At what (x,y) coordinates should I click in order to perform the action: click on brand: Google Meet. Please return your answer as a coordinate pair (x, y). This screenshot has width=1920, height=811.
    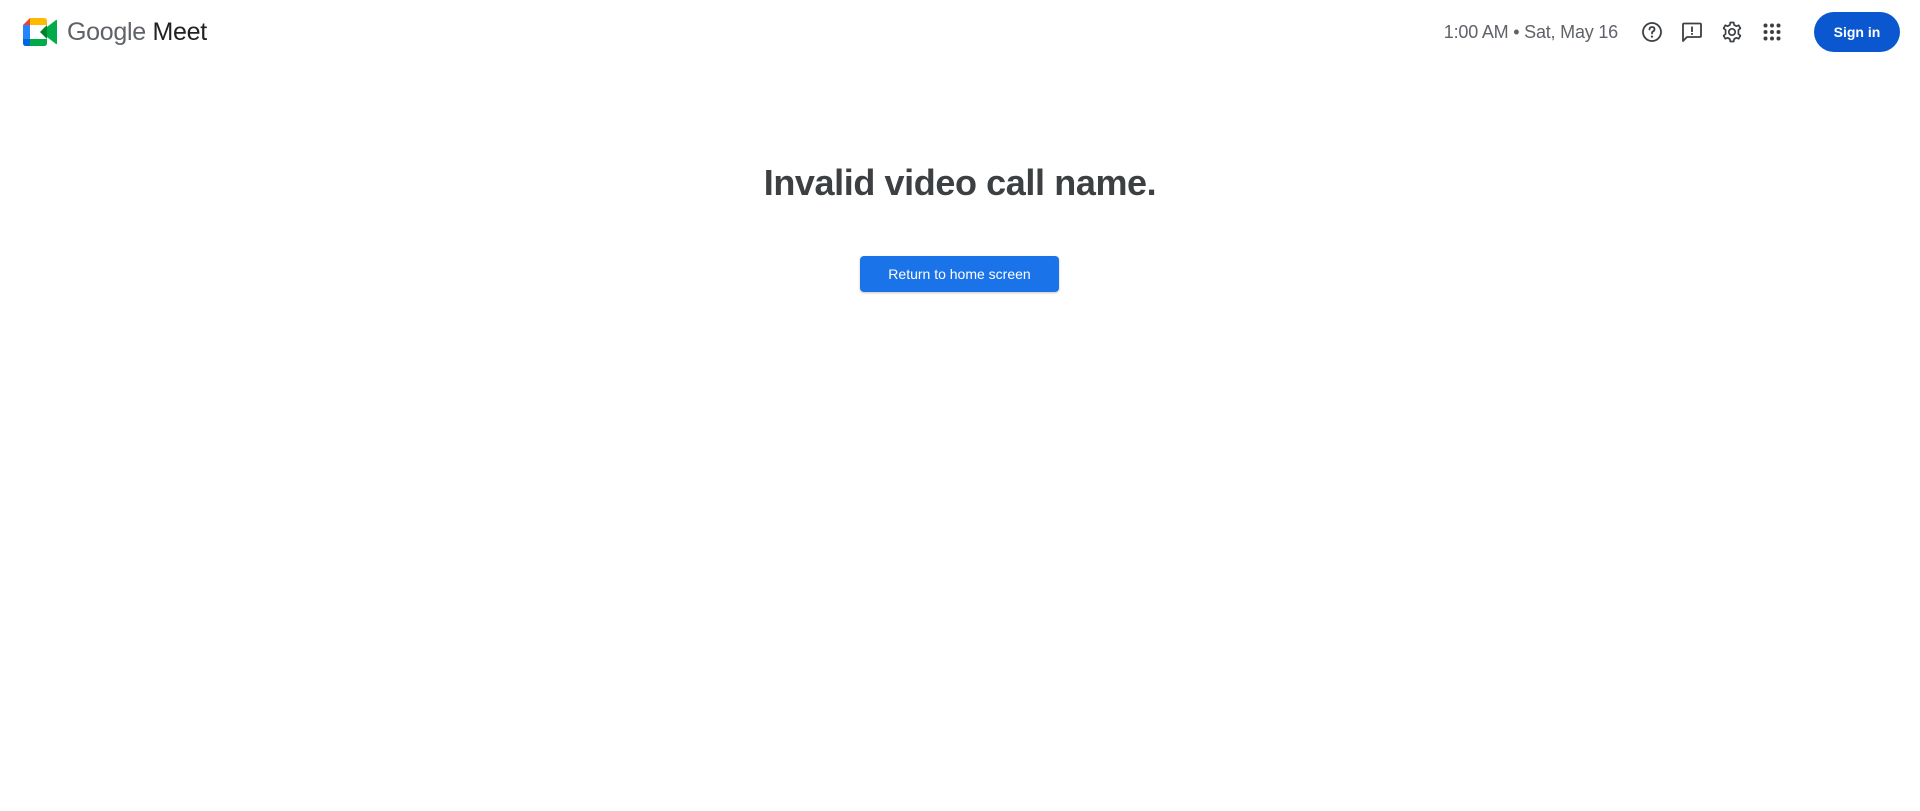
    Looking at the image, I should click on (115, 32).